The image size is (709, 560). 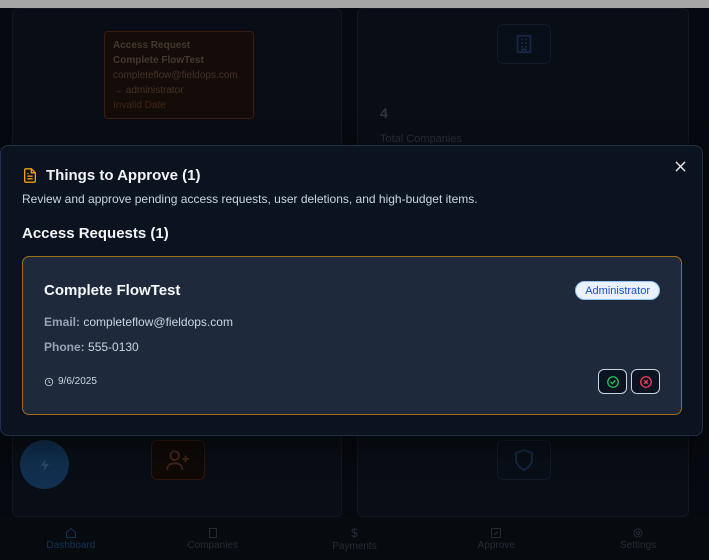 I want to click on request-date: 9/6/2025, so click(x=70, y=381).